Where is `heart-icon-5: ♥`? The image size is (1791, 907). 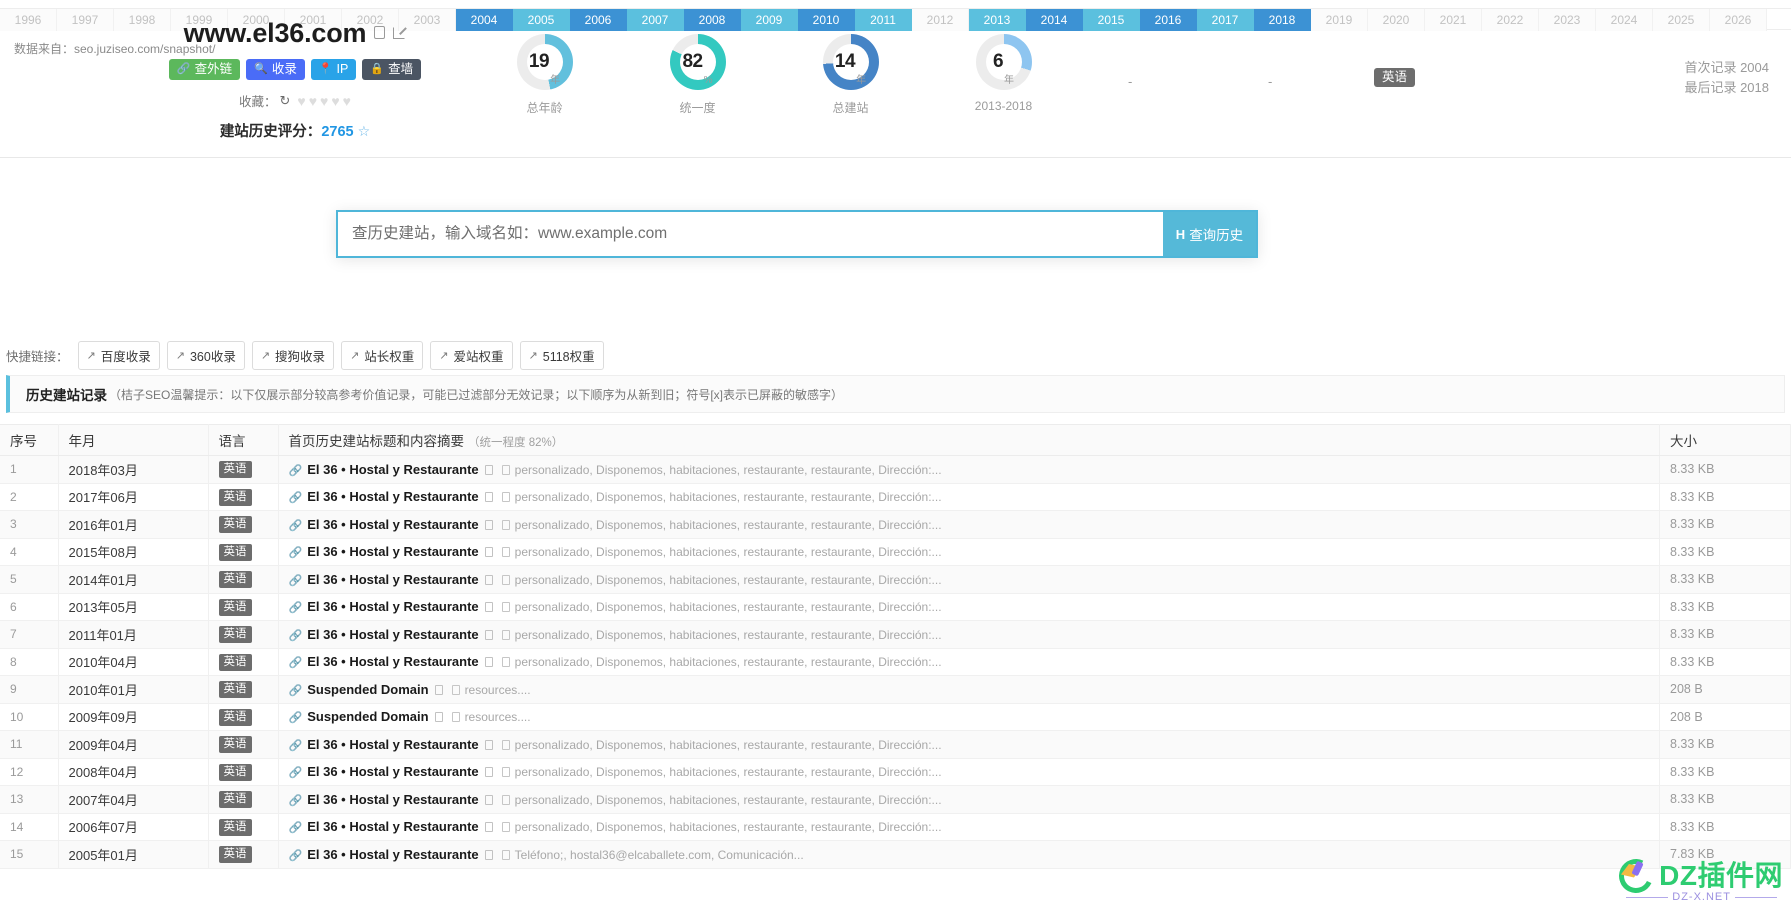 heart-icon-5: ♥ is located at coordinates (347, 101).